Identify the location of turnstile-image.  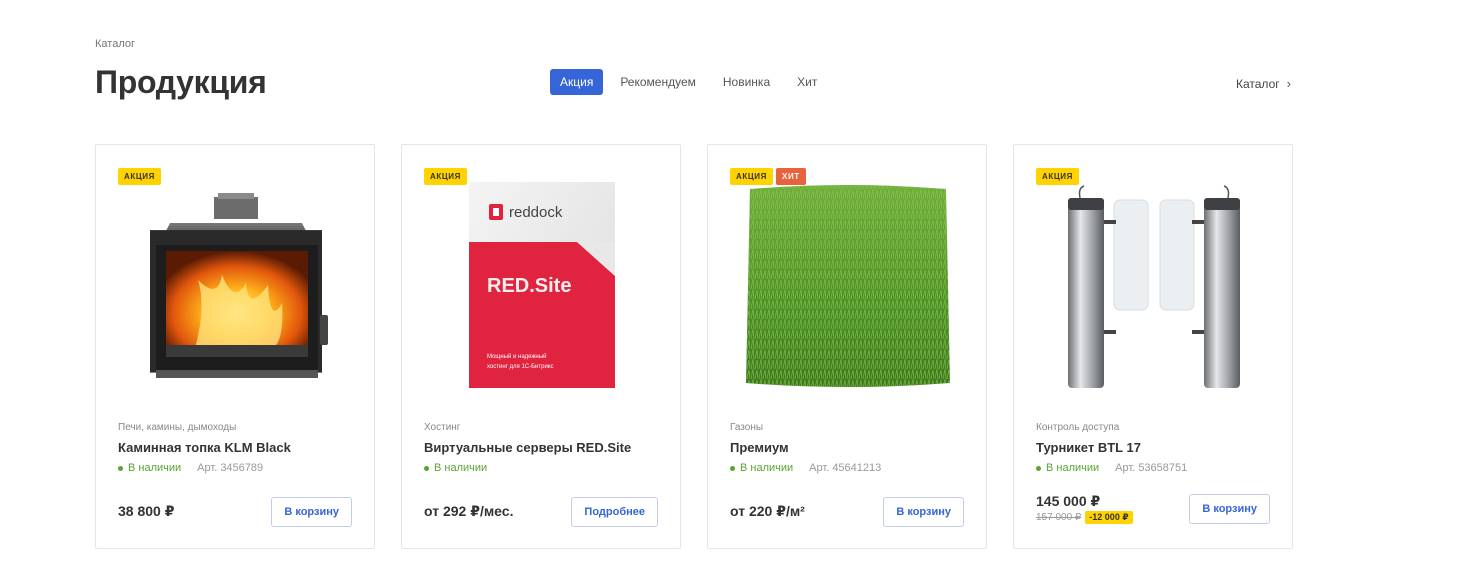
(1154, 286).